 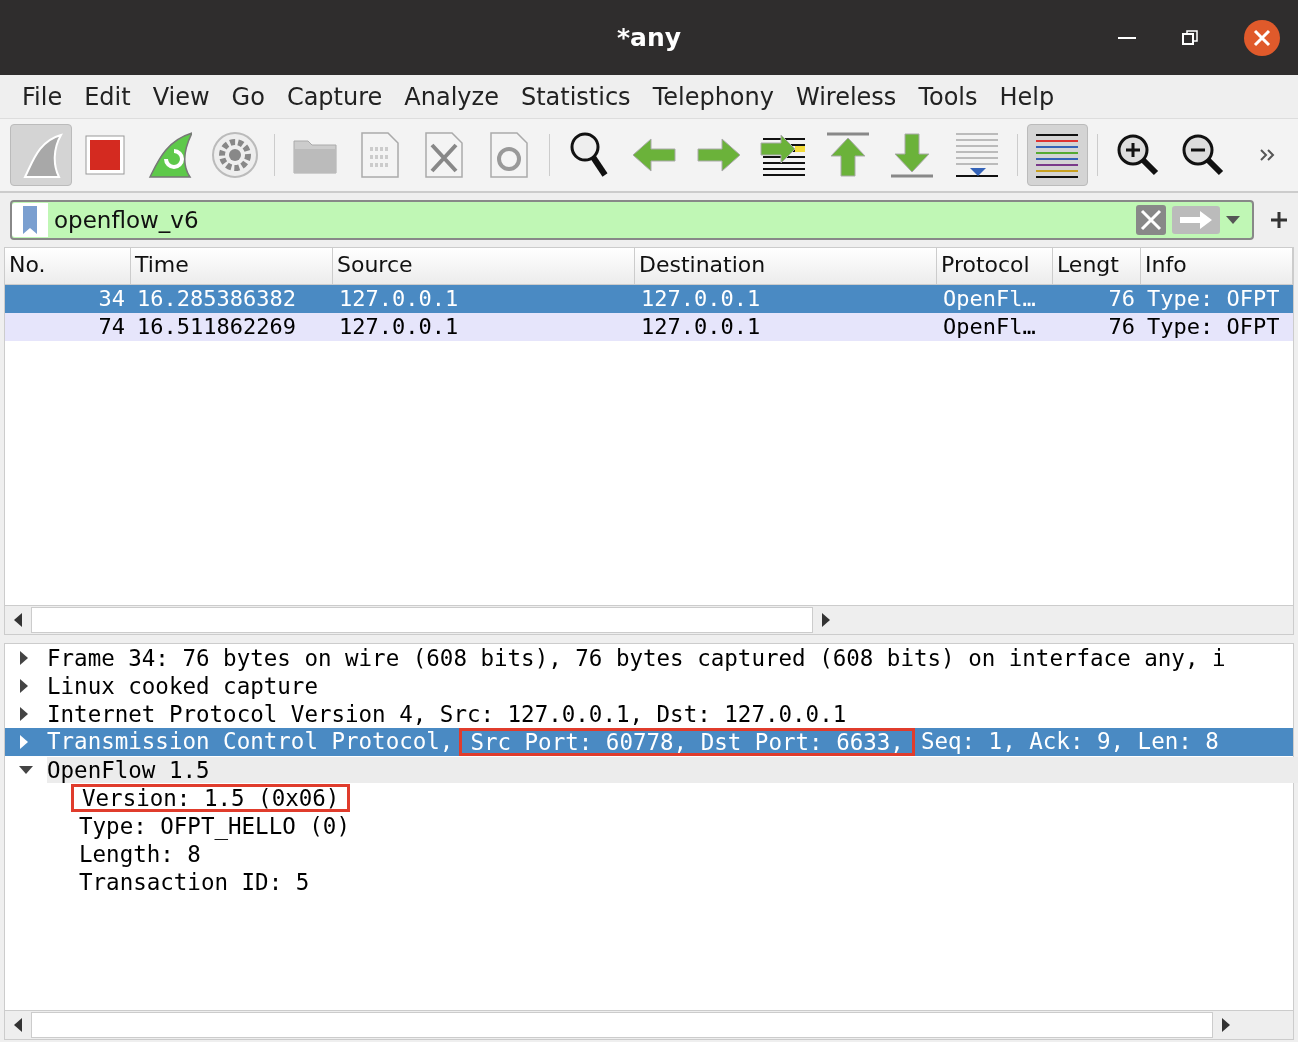 What do you see at coordinates (140, 854) in the screenshot?
I see `tree-text: Length: 8` at bounding box center [140, 854].